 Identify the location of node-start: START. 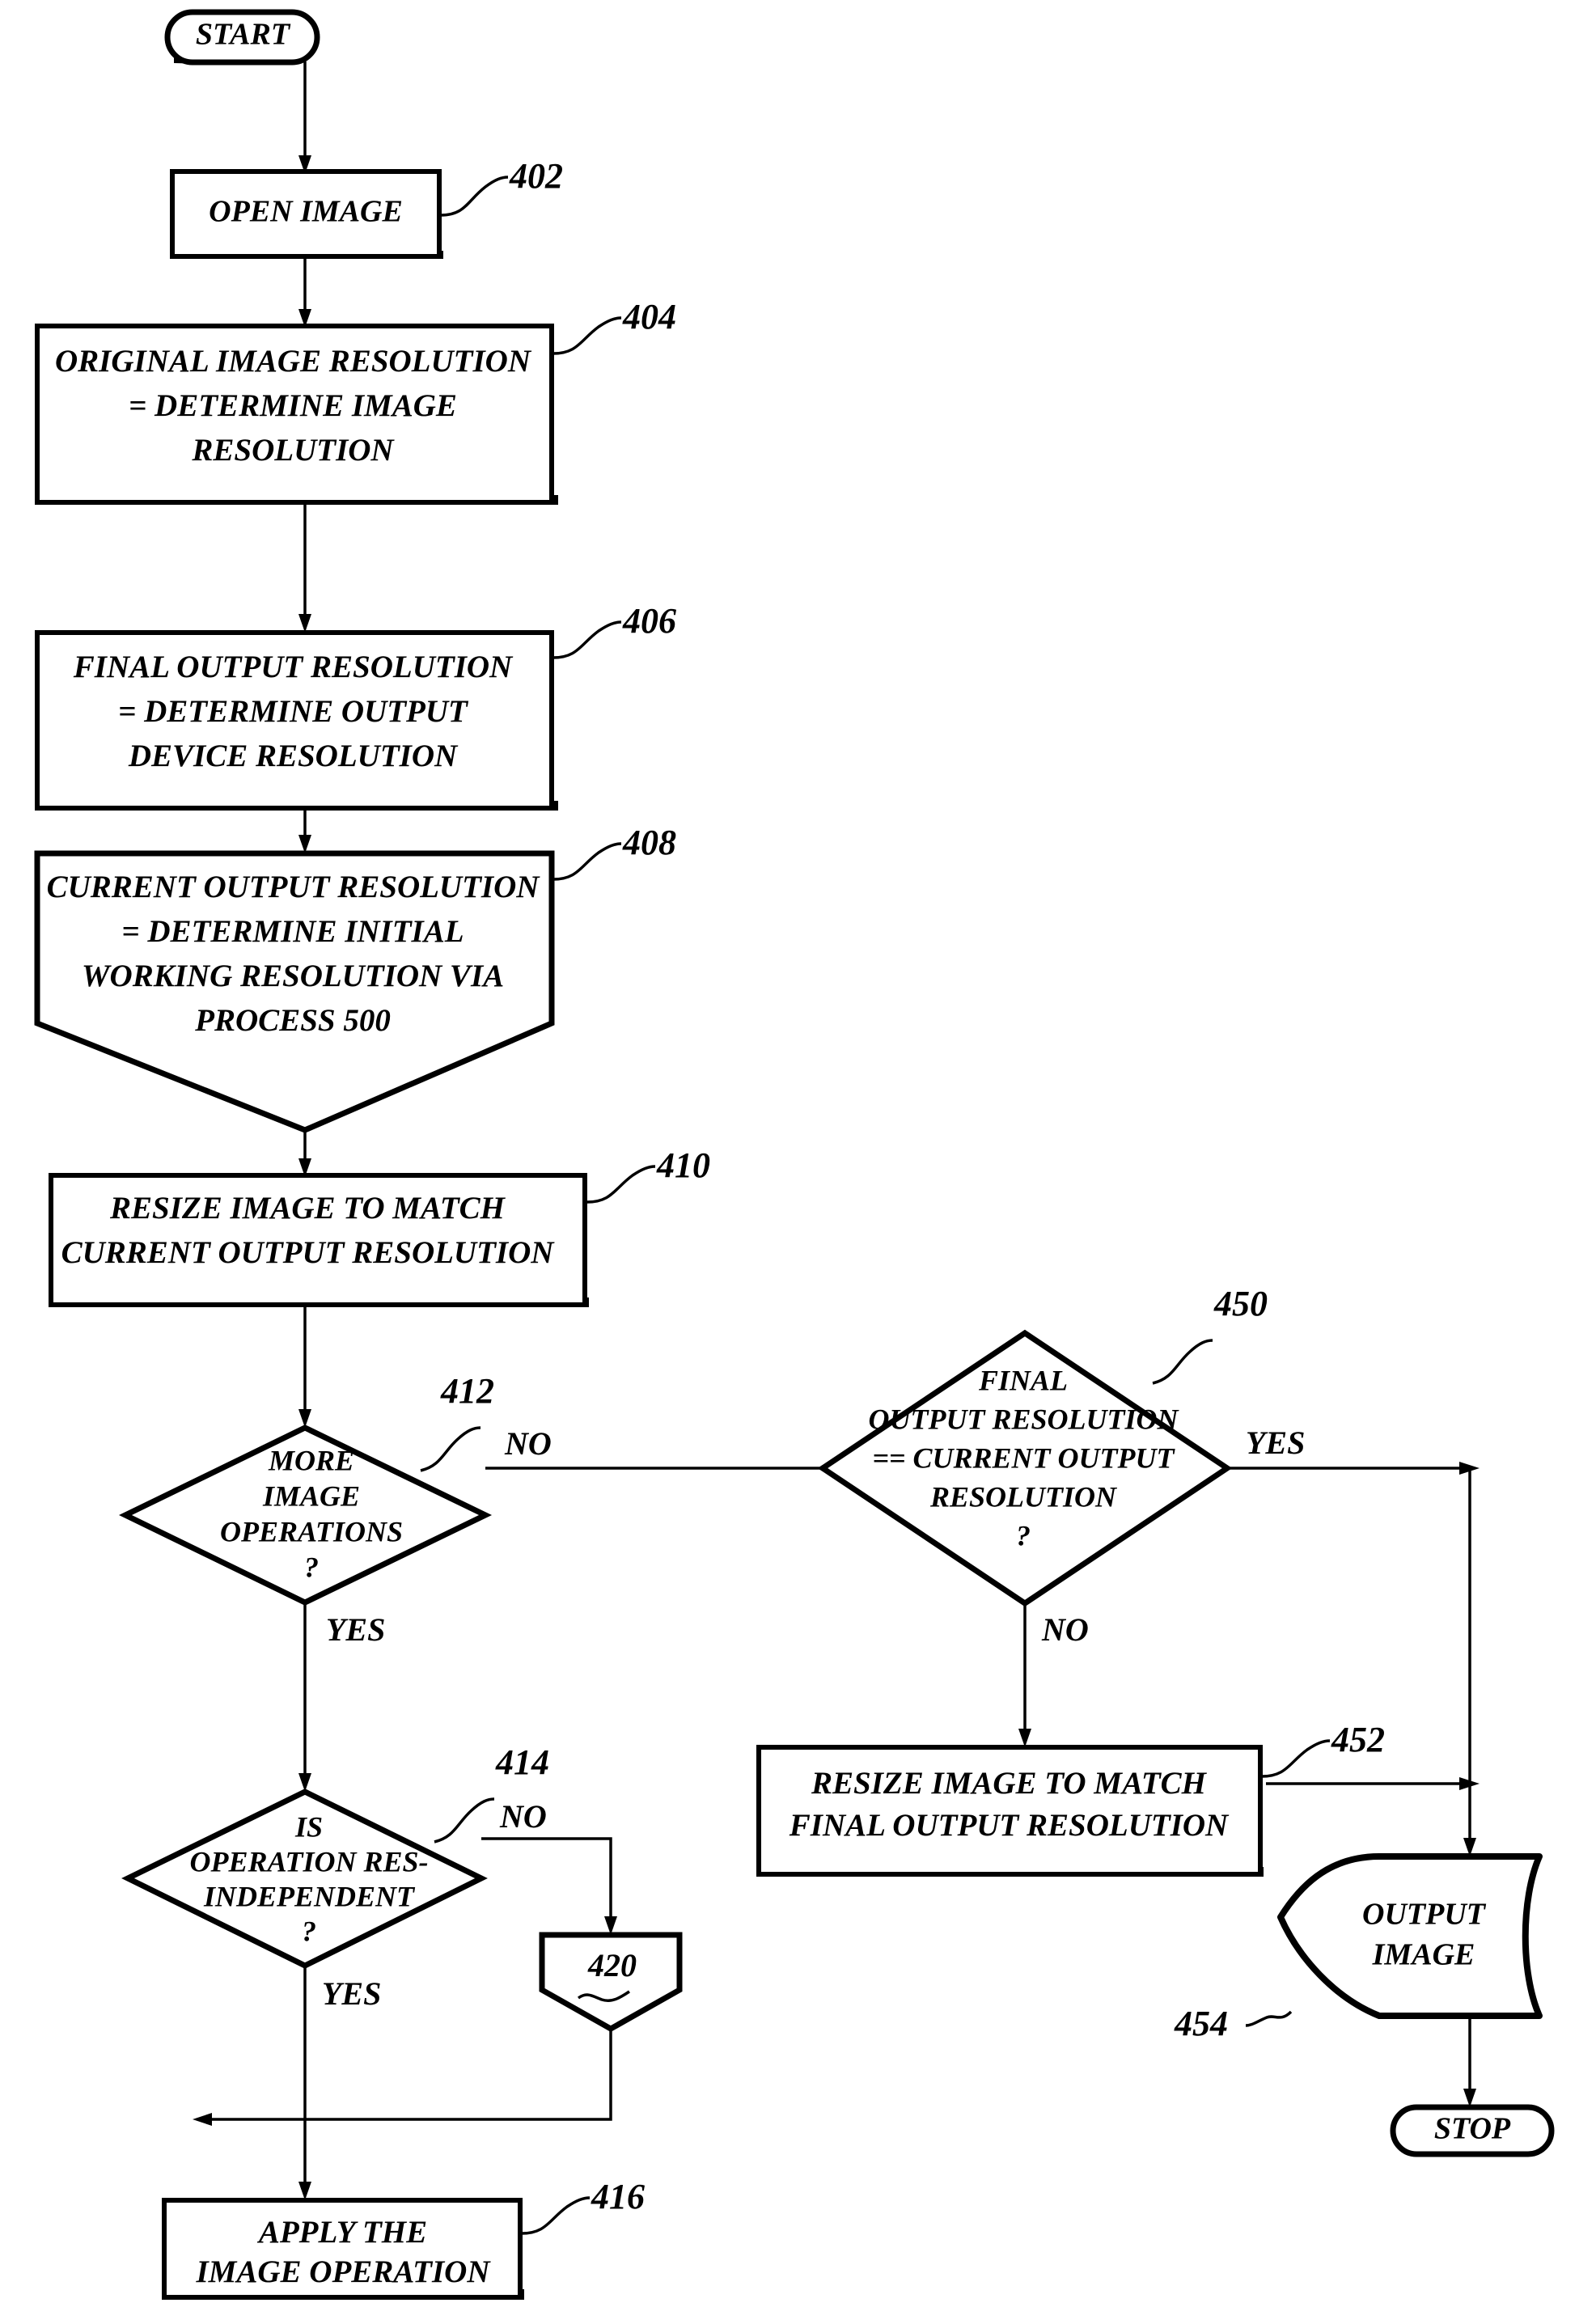
(242, 37).